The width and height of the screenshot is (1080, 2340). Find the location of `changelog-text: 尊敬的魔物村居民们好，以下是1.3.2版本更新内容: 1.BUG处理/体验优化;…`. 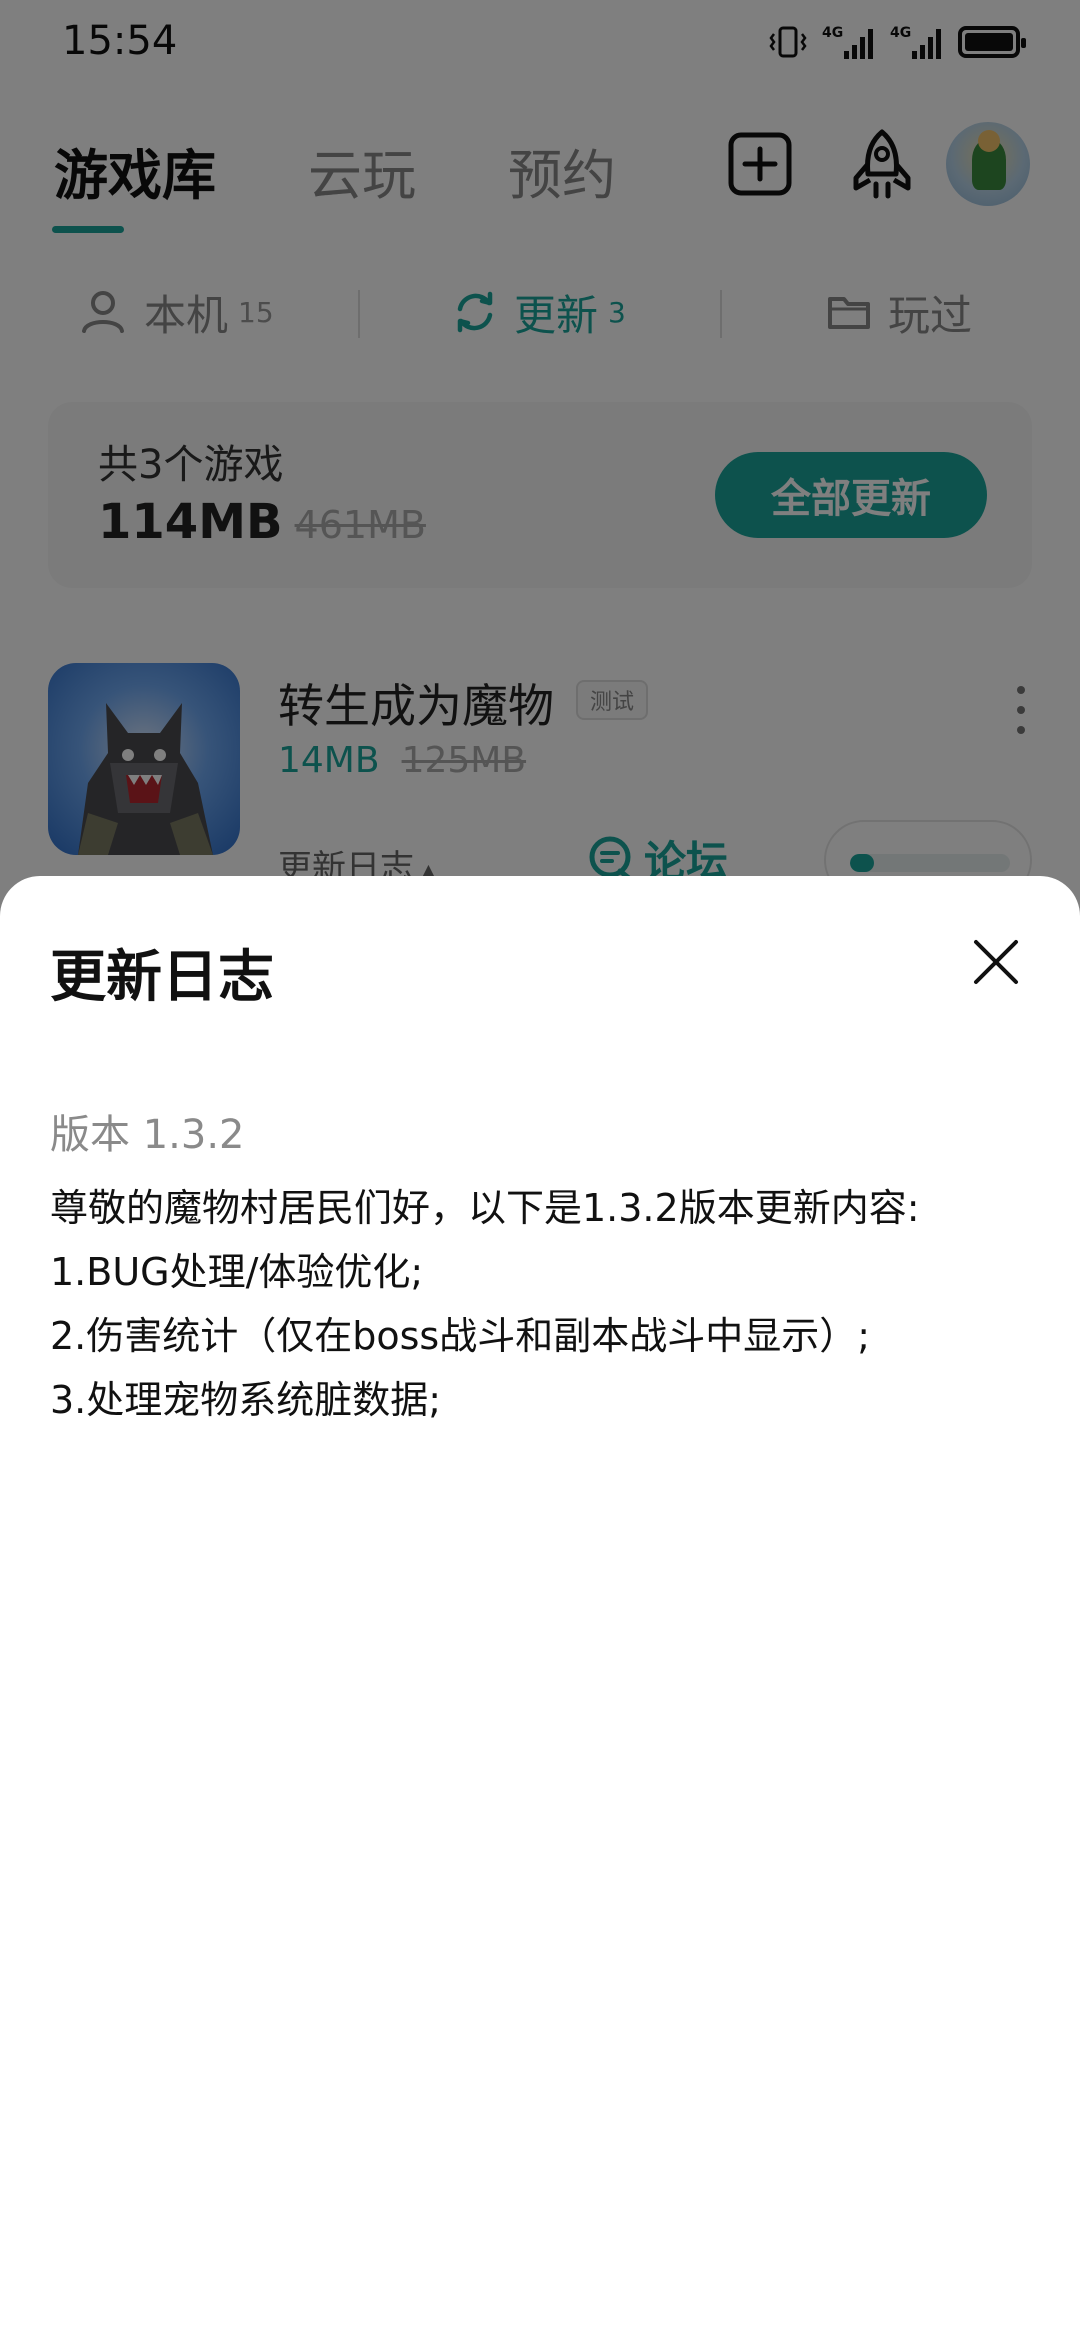

changelog-text: 尊敬的魔物村居民们好，以下是1.3.2版本更新内容: 1.BUG处理/体验优化;… is located at coordinates (545, 1304).